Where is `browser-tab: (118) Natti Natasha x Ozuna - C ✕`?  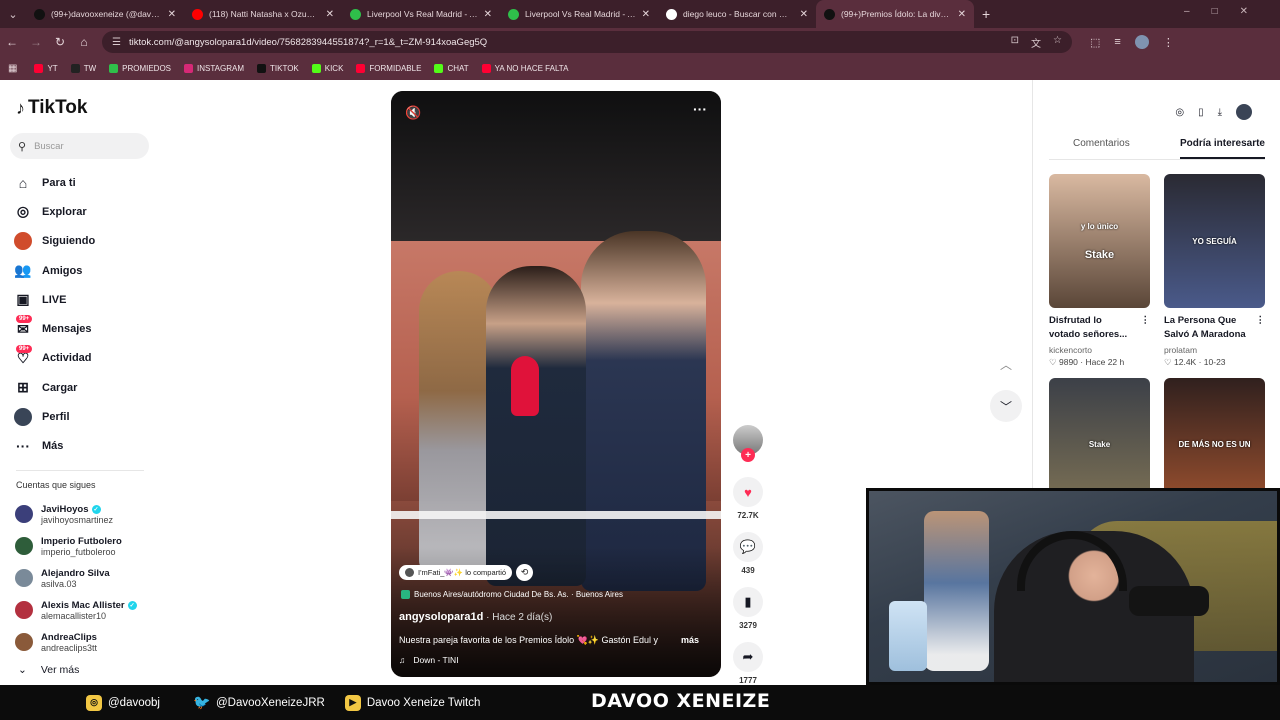 browser-tab: (118) Natti Natasha x Ozuna - C ✕ is located at coordinates (263, 14).